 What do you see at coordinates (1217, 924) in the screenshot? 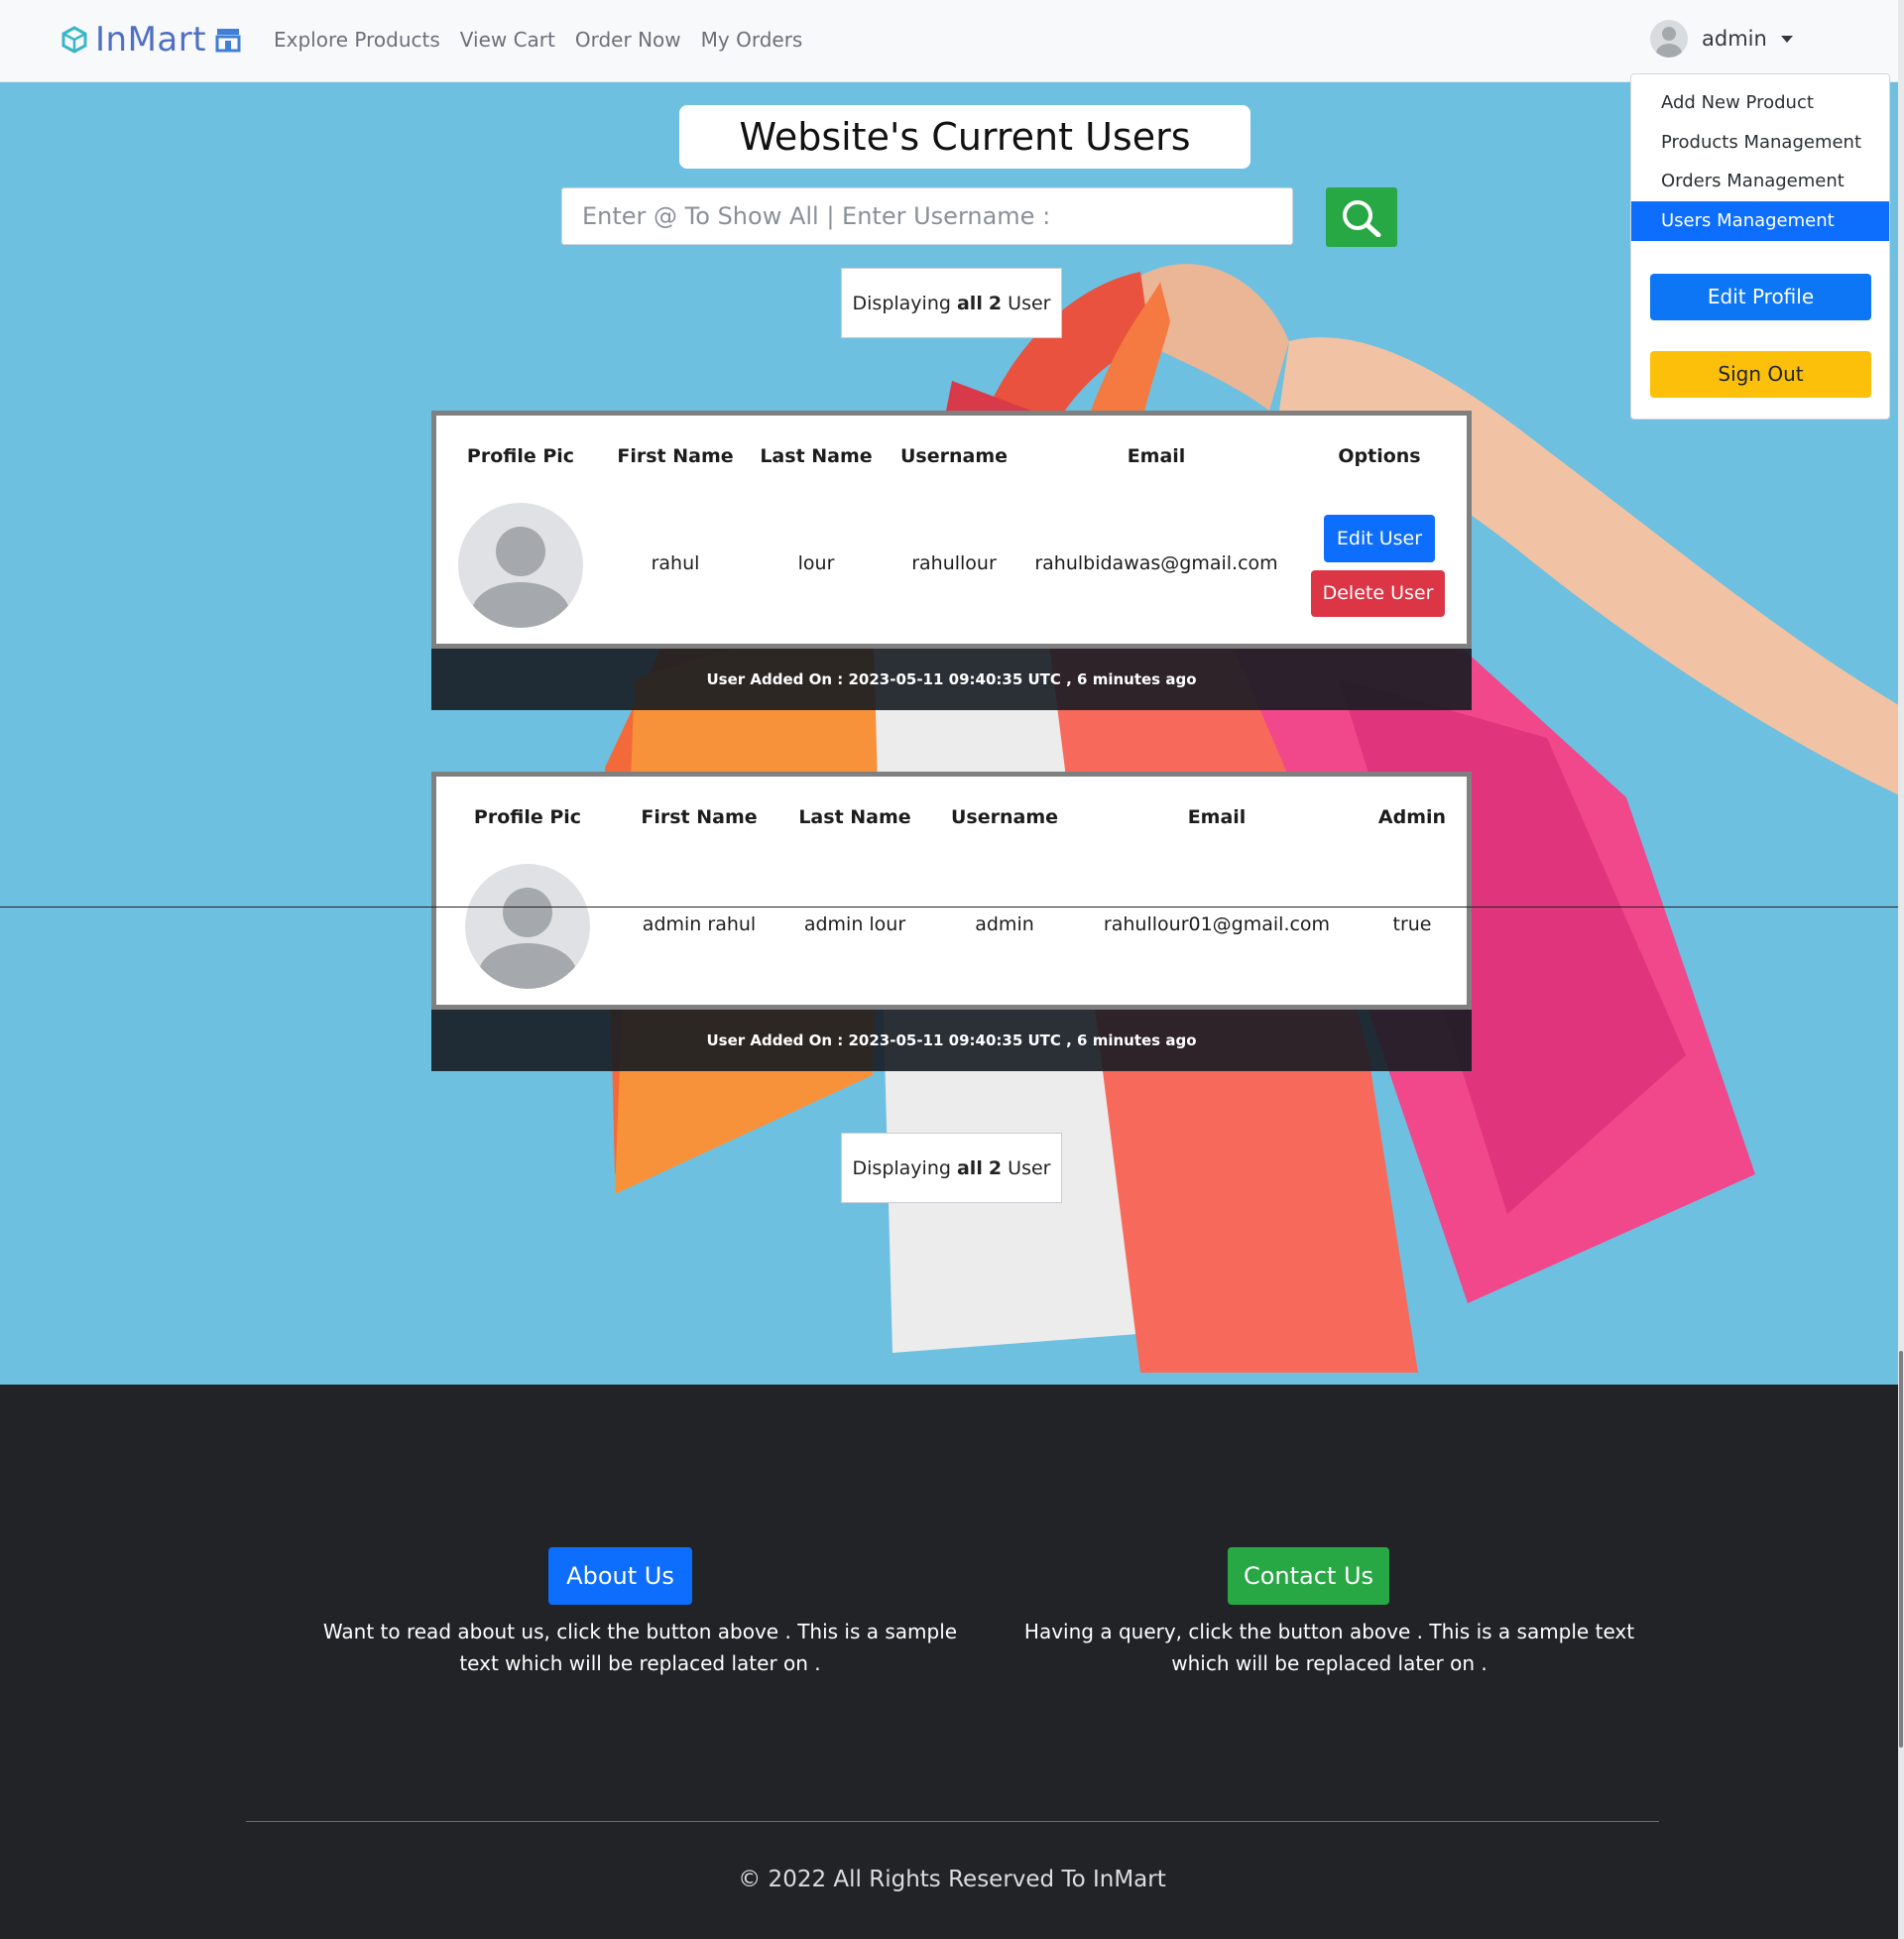
I see `cell-email: rahullour01@gmail.com` at bounding box center [1217, 924].